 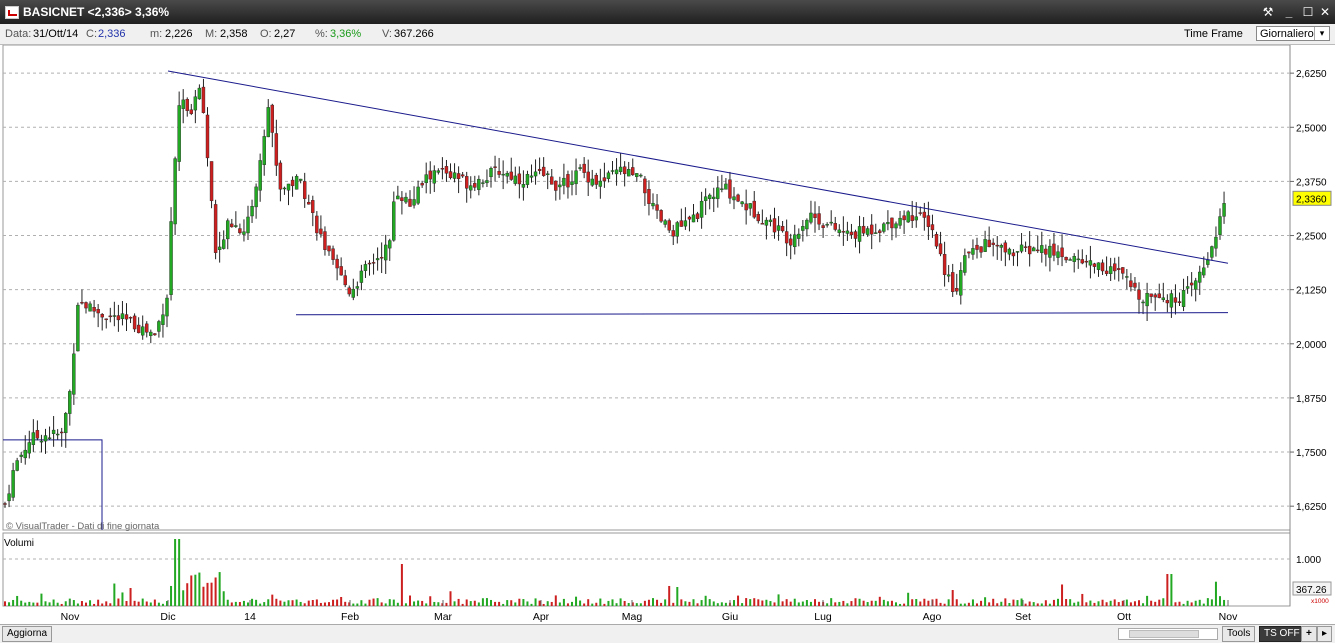 What do you see at coordinates (1239, 634) in the screenshot?
I see `tools-button: Tools` at bounding box center [1239, 634].